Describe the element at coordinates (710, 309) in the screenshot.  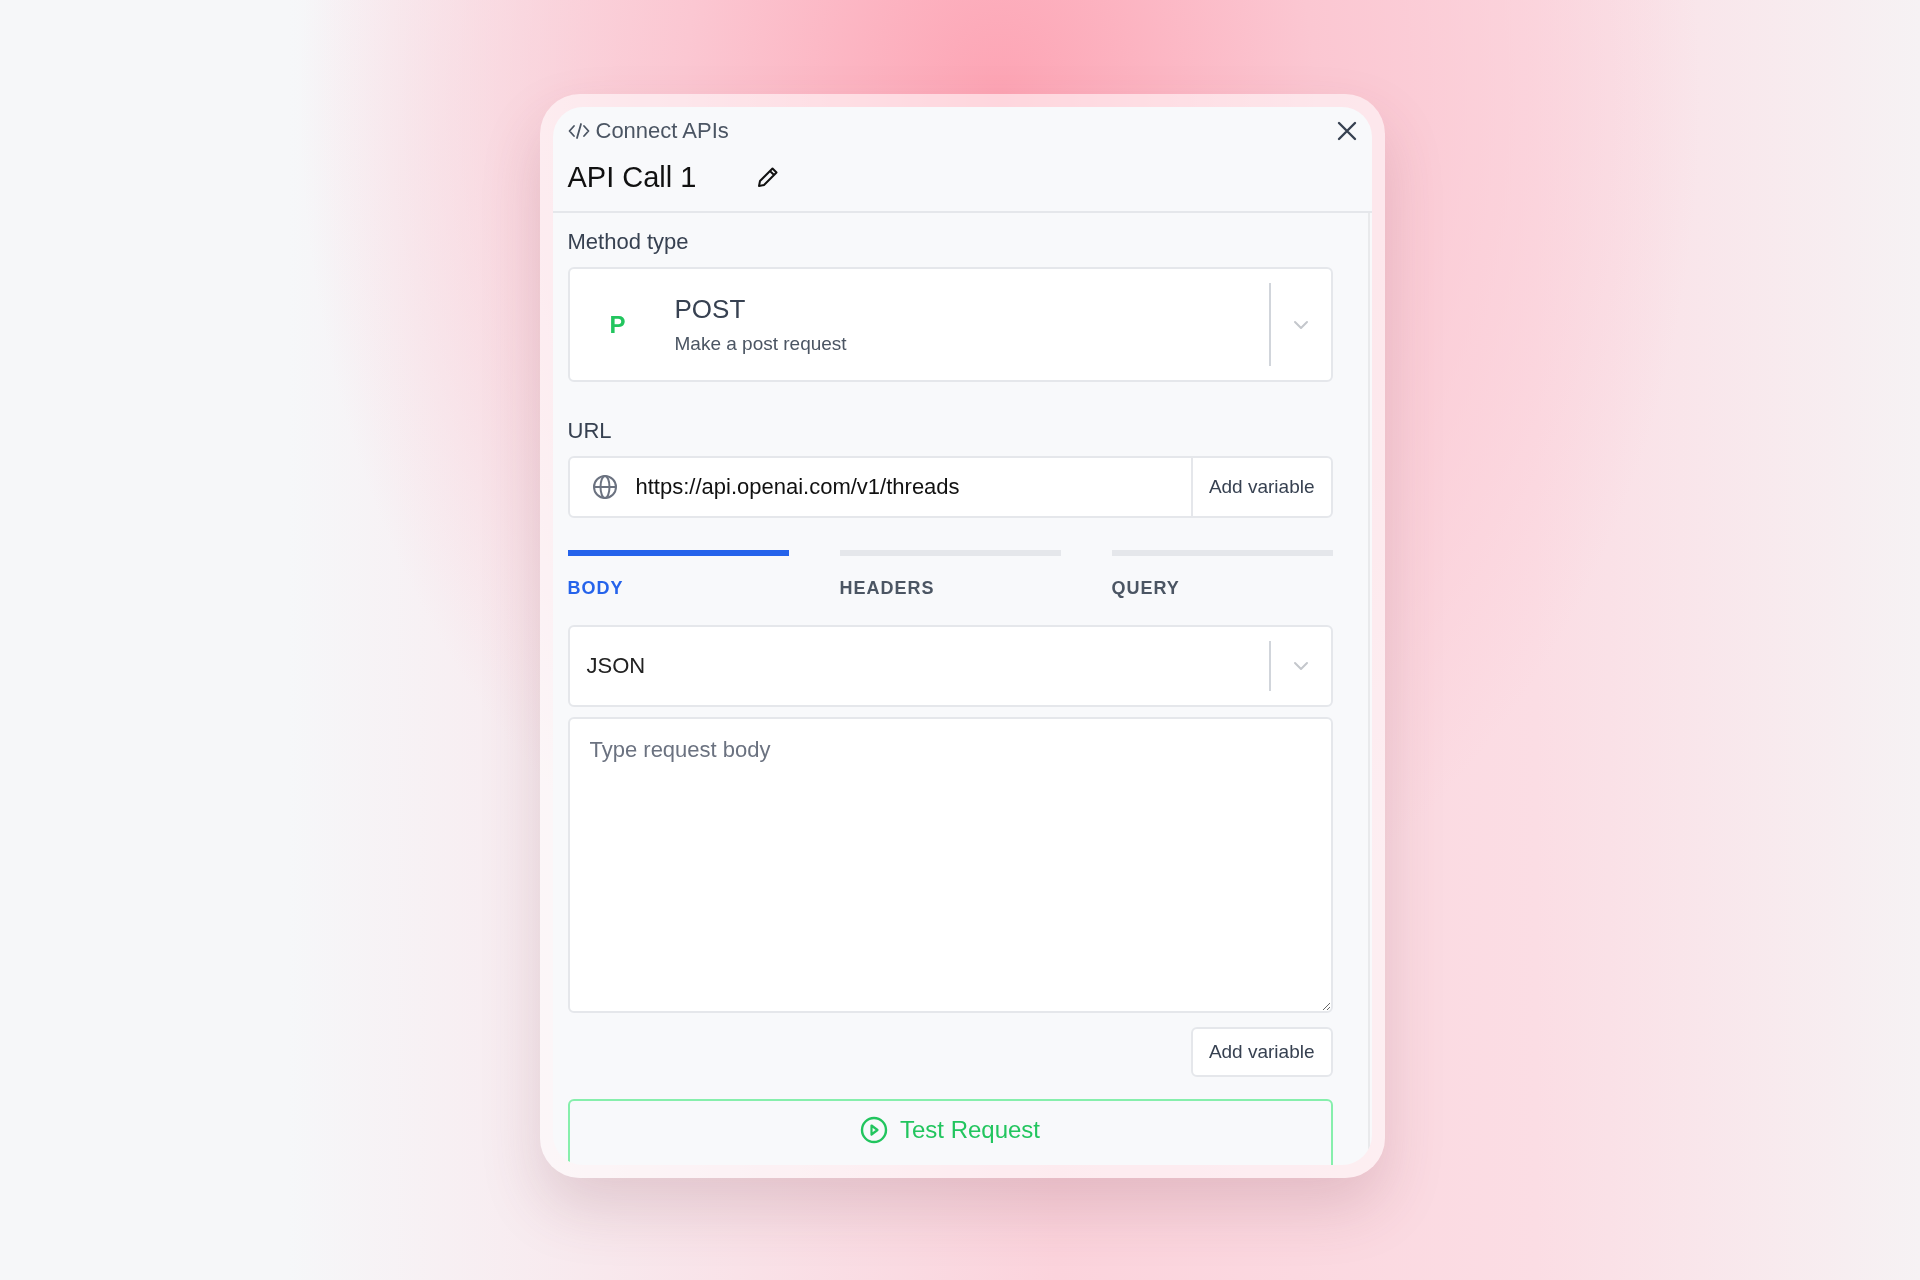
I see `method-name: POST` at that location.